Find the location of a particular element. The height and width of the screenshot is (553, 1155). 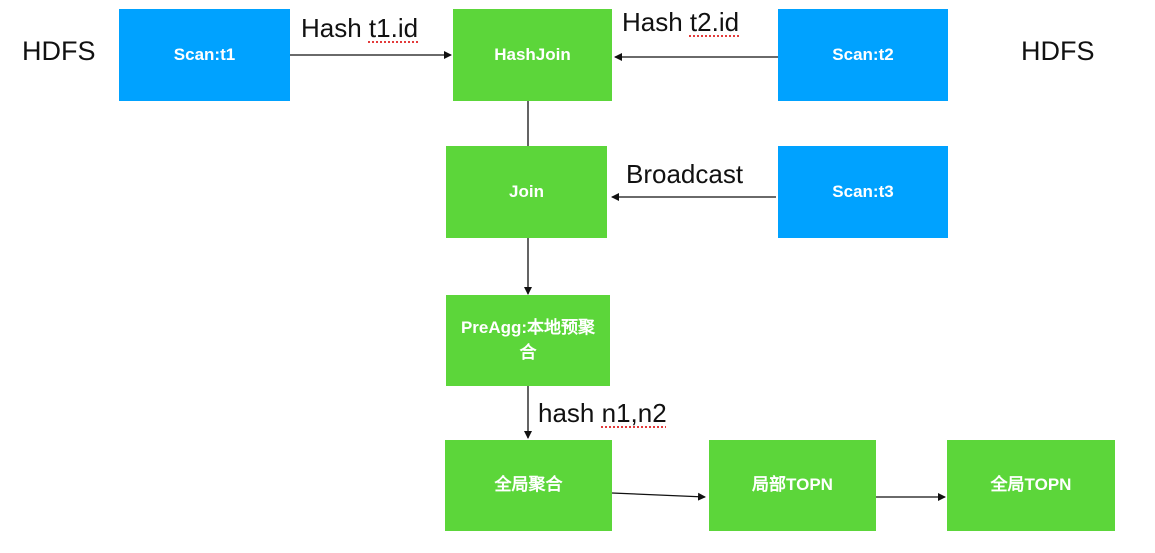

scan-t2-node: Scan:t2 is located at coordinates (863, 55).